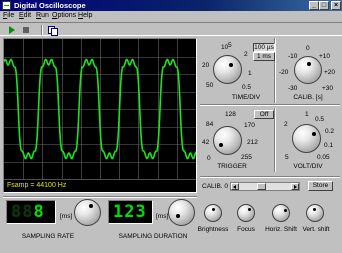 The width and height of the screenshot is (342, 253). I want to click on sampling-rate-display: 888, so click(31, 212).